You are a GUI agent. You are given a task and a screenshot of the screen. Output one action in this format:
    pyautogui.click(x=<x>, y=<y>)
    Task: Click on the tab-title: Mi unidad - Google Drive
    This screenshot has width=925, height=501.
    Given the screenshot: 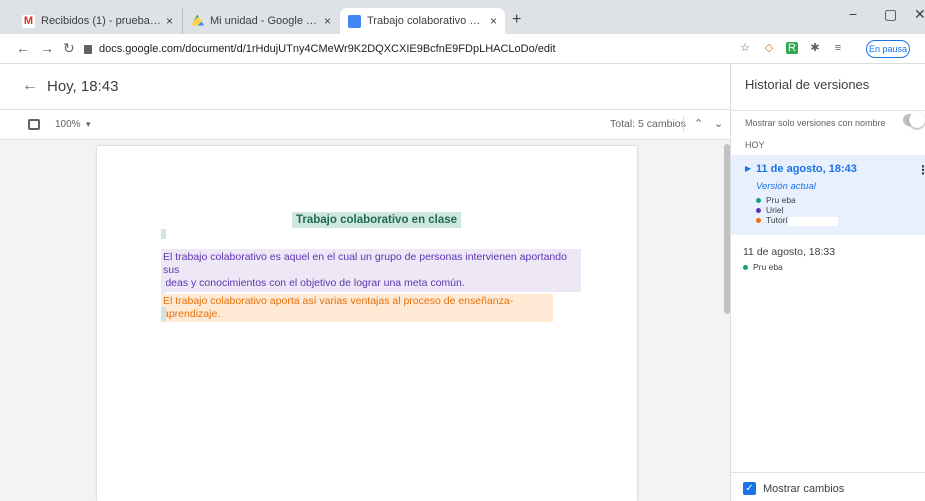 What is the action you would take?
    pyautogui.click(x=265, y=21)
    